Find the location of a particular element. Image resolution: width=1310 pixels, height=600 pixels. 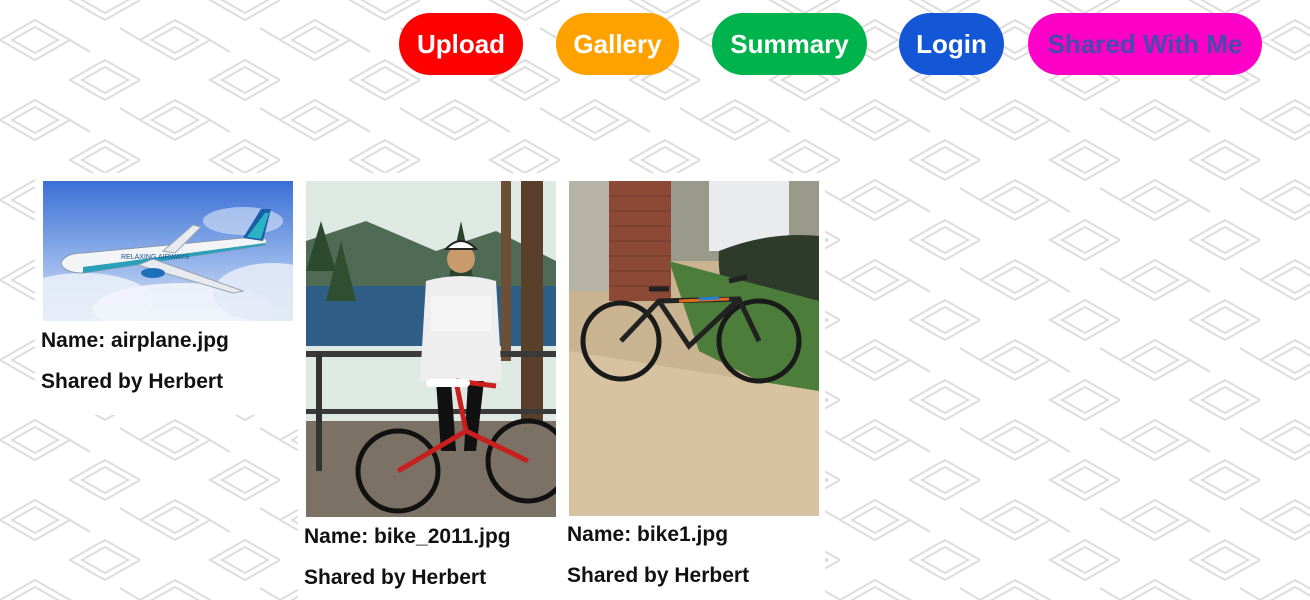

cyclist-photo is located at coordinates (431, 349).